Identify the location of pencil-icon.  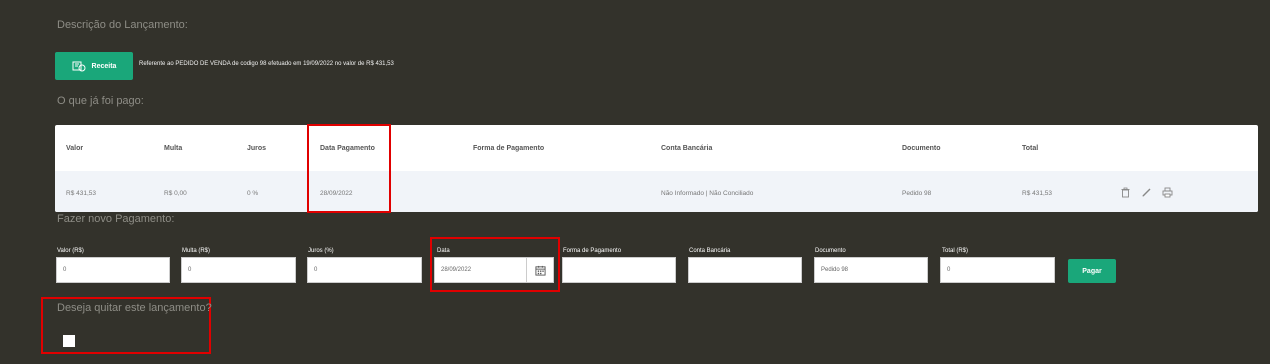
(1146, 191).